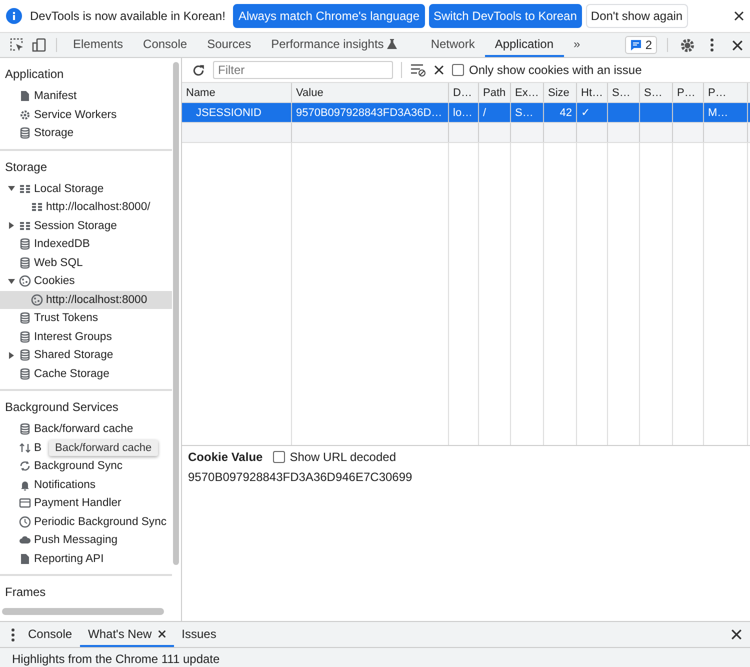 The width and height of the screenshot is (750, 667). I want to click on column-header: Name, so click(237, 92).